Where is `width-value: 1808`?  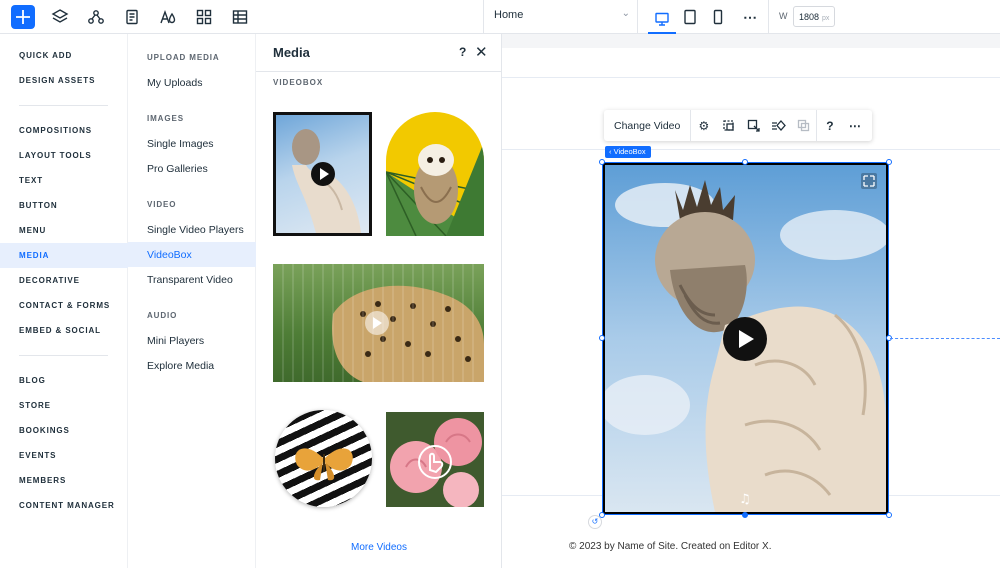 width-value: 1808 is located at coordinates (809, 17).